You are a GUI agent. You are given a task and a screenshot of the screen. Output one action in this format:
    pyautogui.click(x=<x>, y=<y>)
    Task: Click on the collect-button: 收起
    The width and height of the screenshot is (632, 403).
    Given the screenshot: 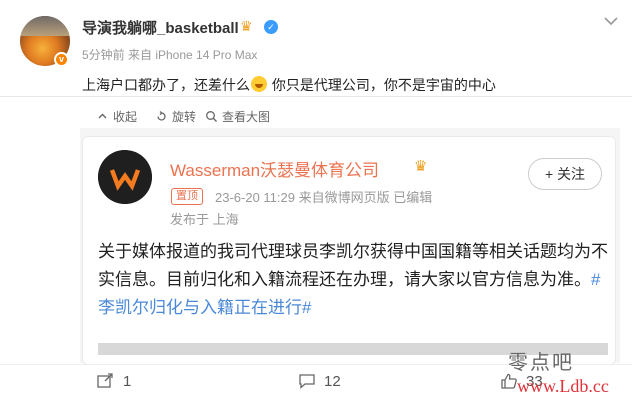 What is the action you would take?
    pyautogui.click(x=116, y=116)
    